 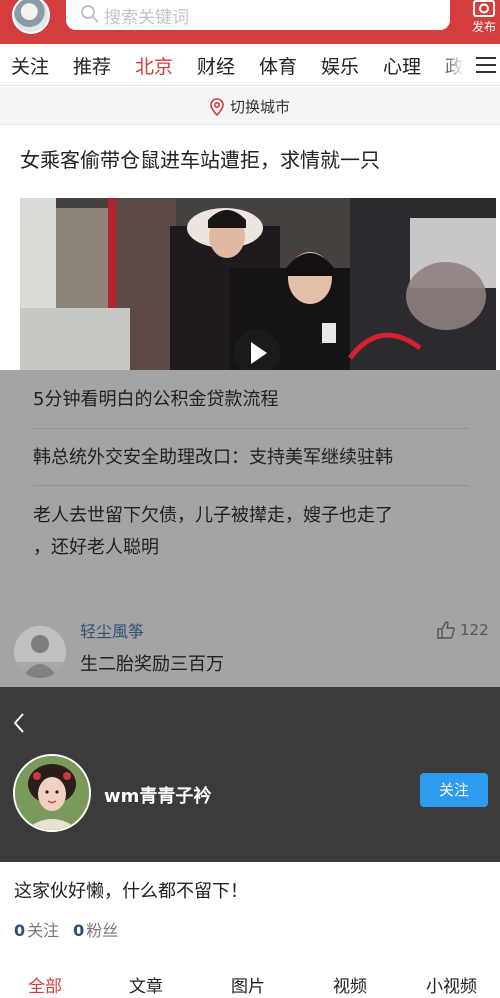 What do you see at coordinates (213, 516) in the screenshot?
I see `related-item: 老人去世留下欠债，儿子被撵走，嫂子也走了` at bounding box center [213, 516].